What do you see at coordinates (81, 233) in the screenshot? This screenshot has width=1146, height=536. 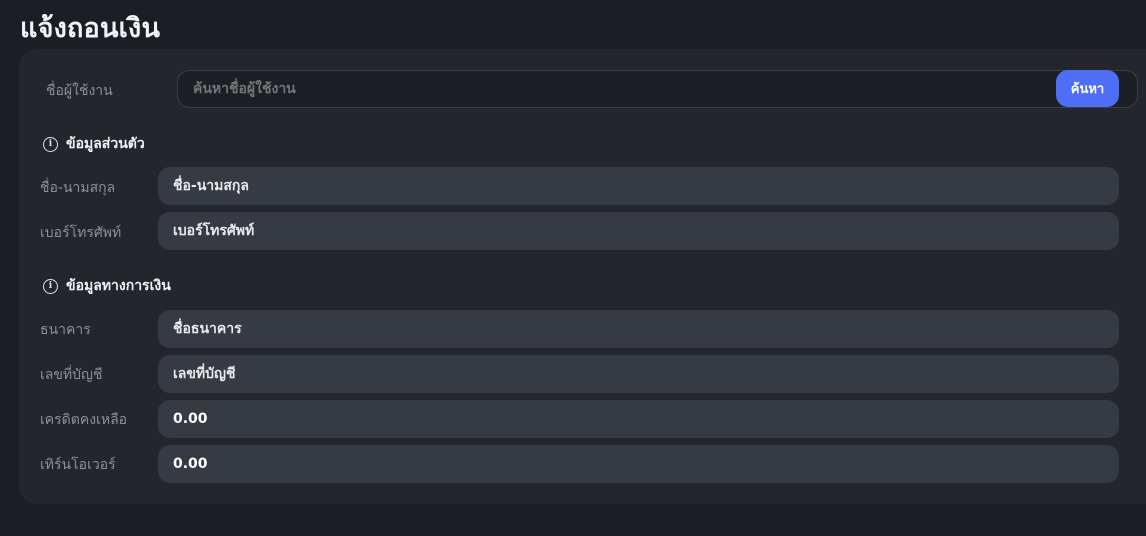 I see `phone-label: เบอร์โทรศัพท์` at bounding box center [81, 233].